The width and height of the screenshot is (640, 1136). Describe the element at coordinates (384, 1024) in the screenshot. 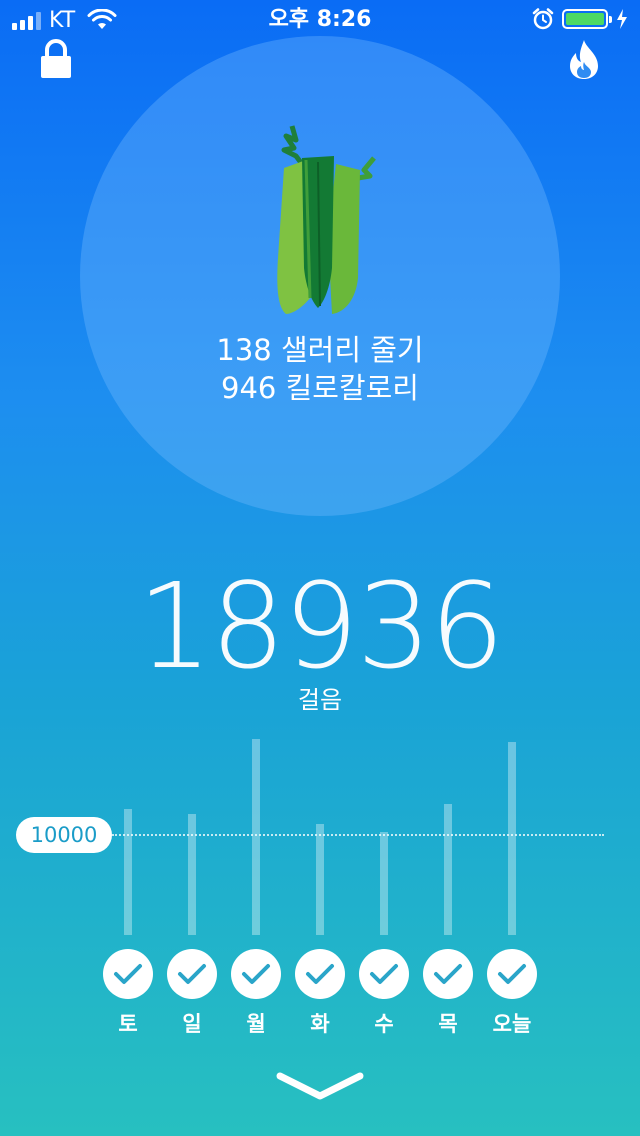

I see `day-label: 수` at that location.